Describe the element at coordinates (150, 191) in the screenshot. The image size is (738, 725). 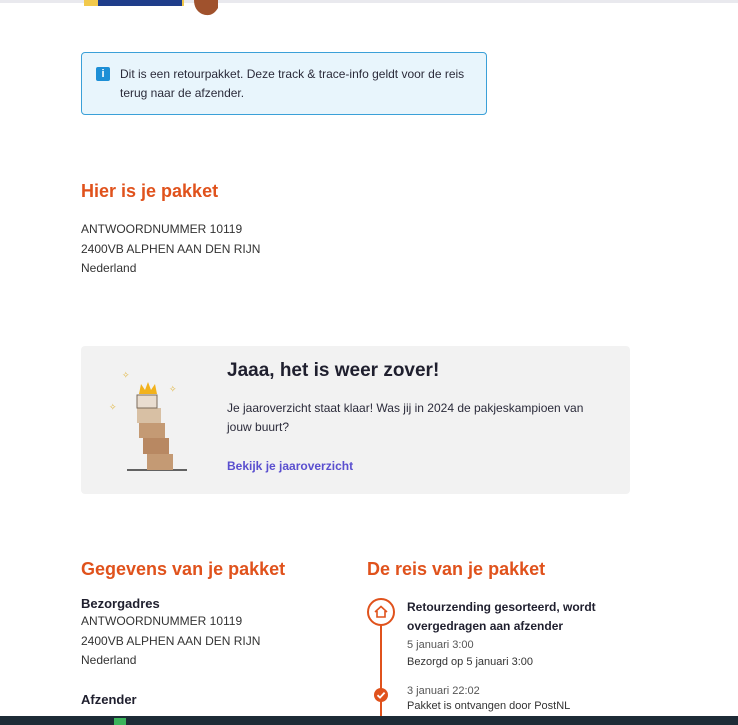
I see `location-heading: Hier is je pakket` at that location.